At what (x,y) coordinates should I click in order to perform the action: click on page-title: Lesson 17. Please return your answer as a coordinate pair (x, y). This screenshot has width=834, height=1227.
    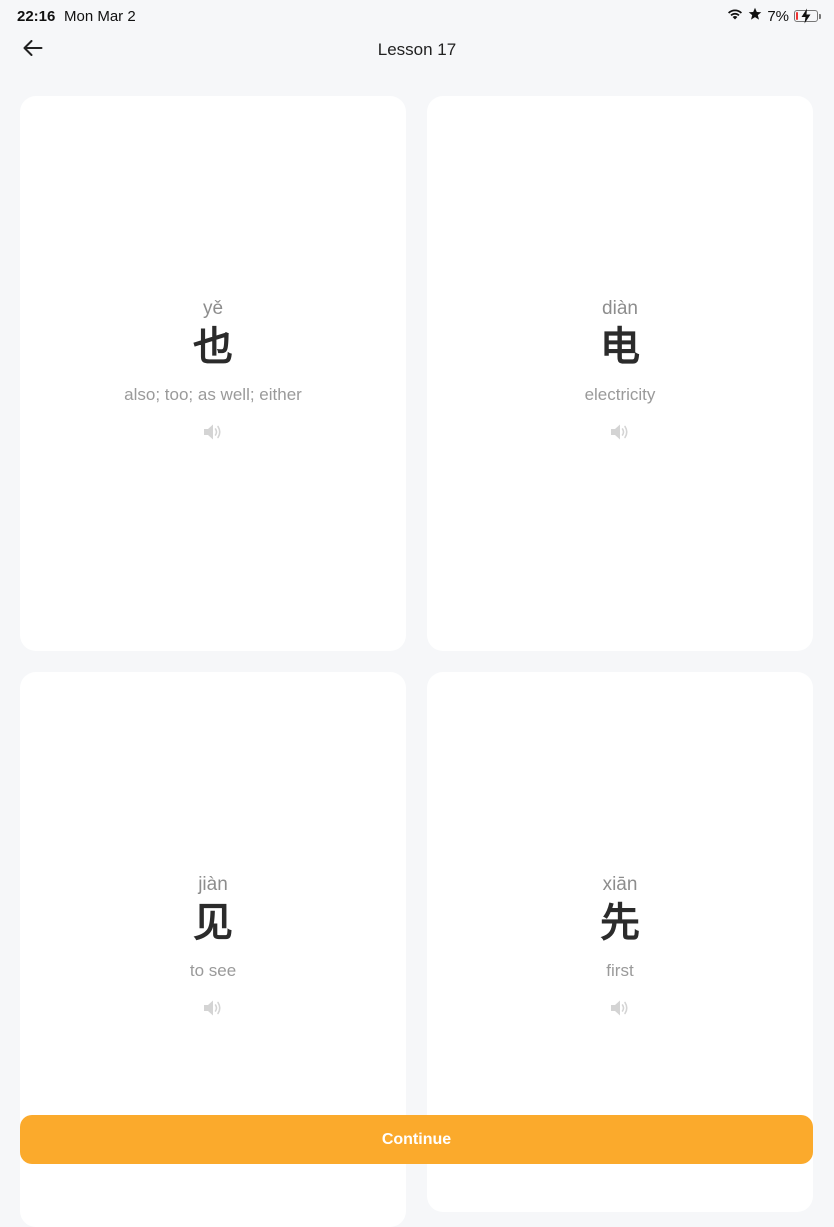
    Looking at the image, I should click on (417, 49).